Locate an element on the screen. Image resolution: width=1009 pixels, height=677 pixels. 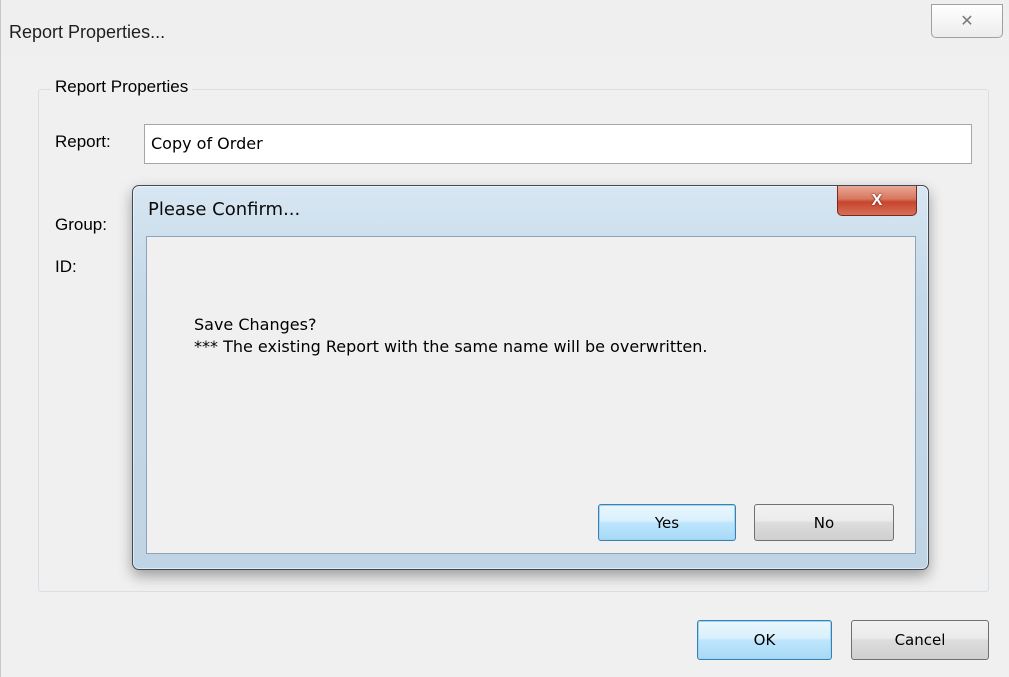
report-name-input: Copy of Order is located at coordinates (558, 144).